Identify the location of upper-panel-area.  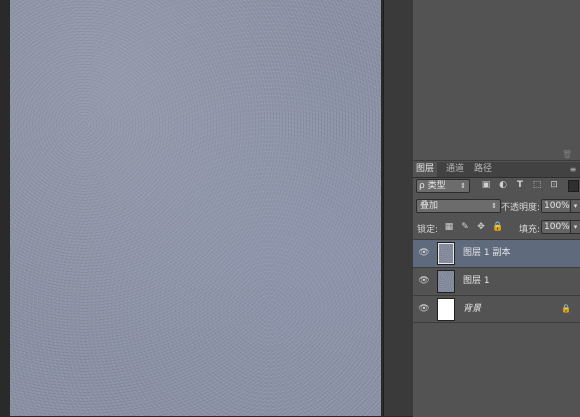
(496, 80).